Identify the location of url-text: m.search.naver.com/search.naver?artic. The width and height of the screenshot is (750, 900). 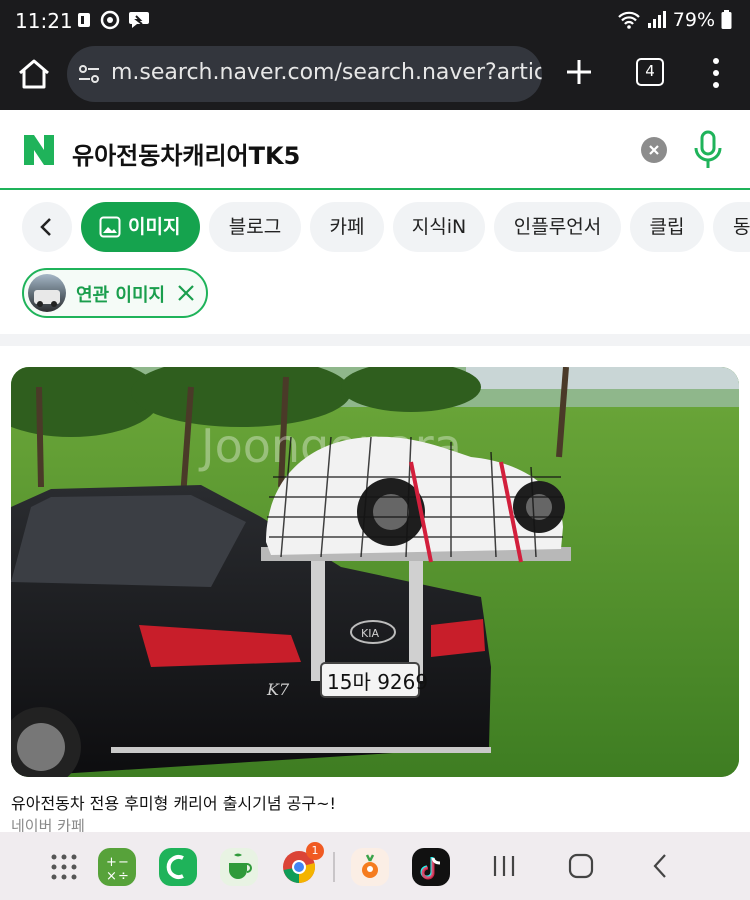
(326, 72).